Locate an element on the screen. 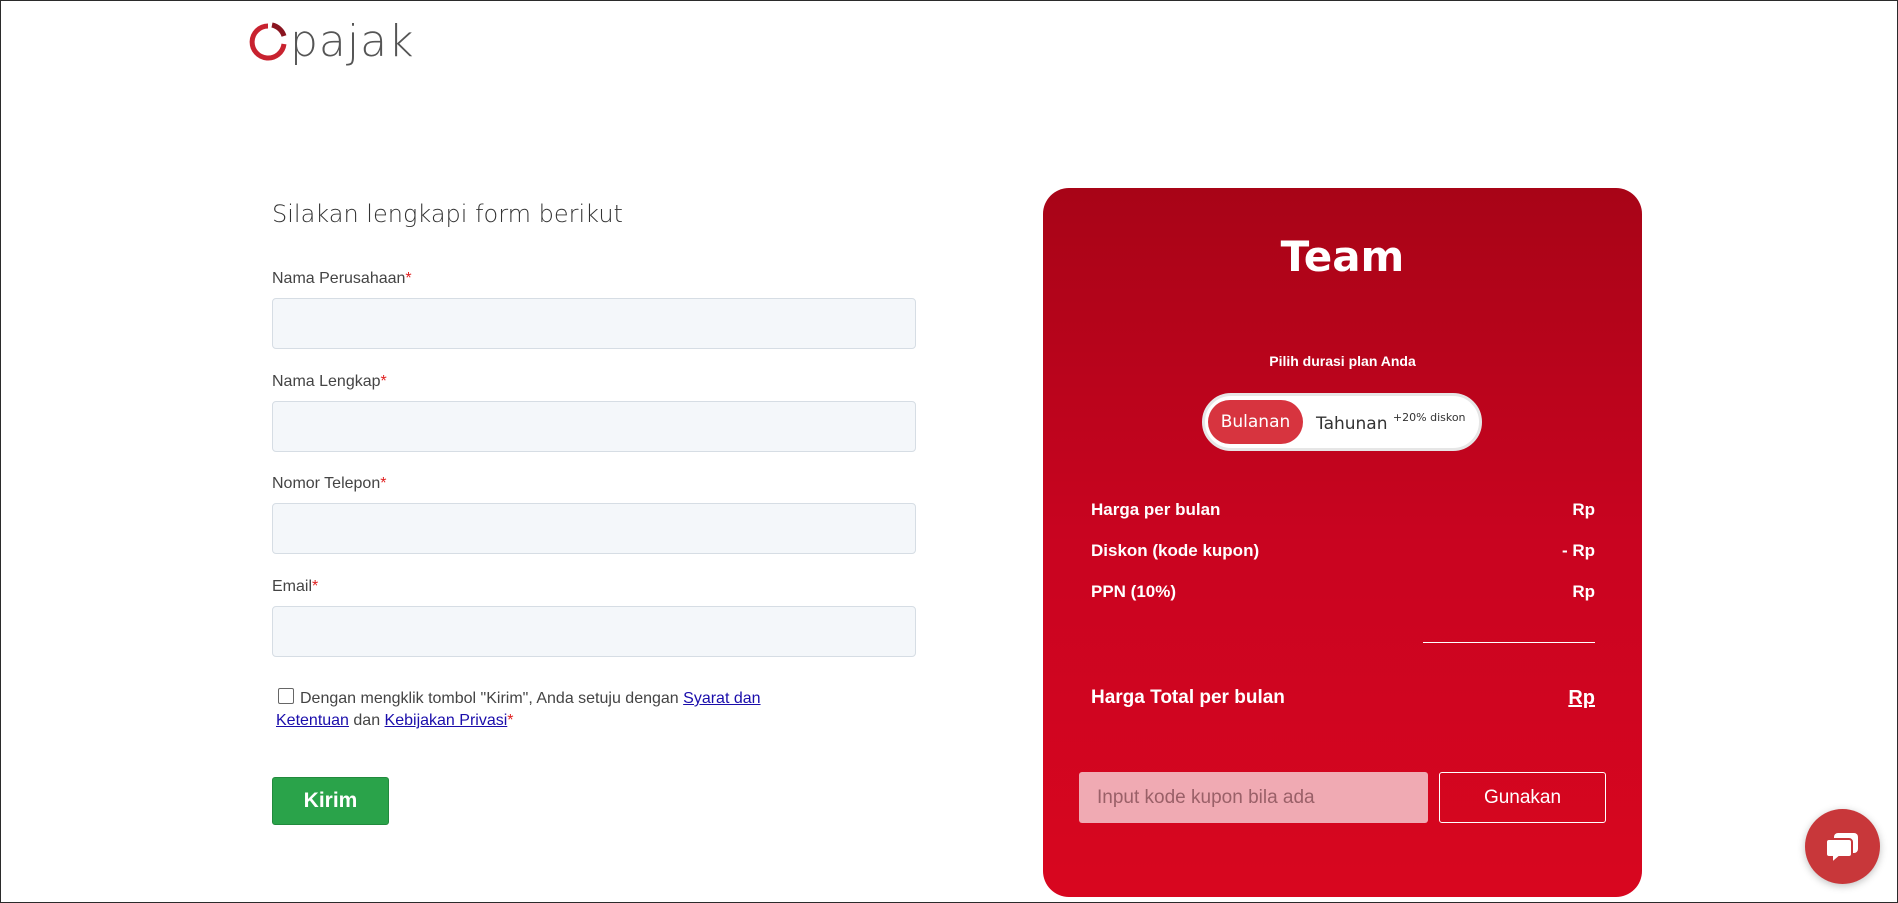 This screenshot has height=903, width=1898. logo-text: pajak is located at coordinates (352, 41).